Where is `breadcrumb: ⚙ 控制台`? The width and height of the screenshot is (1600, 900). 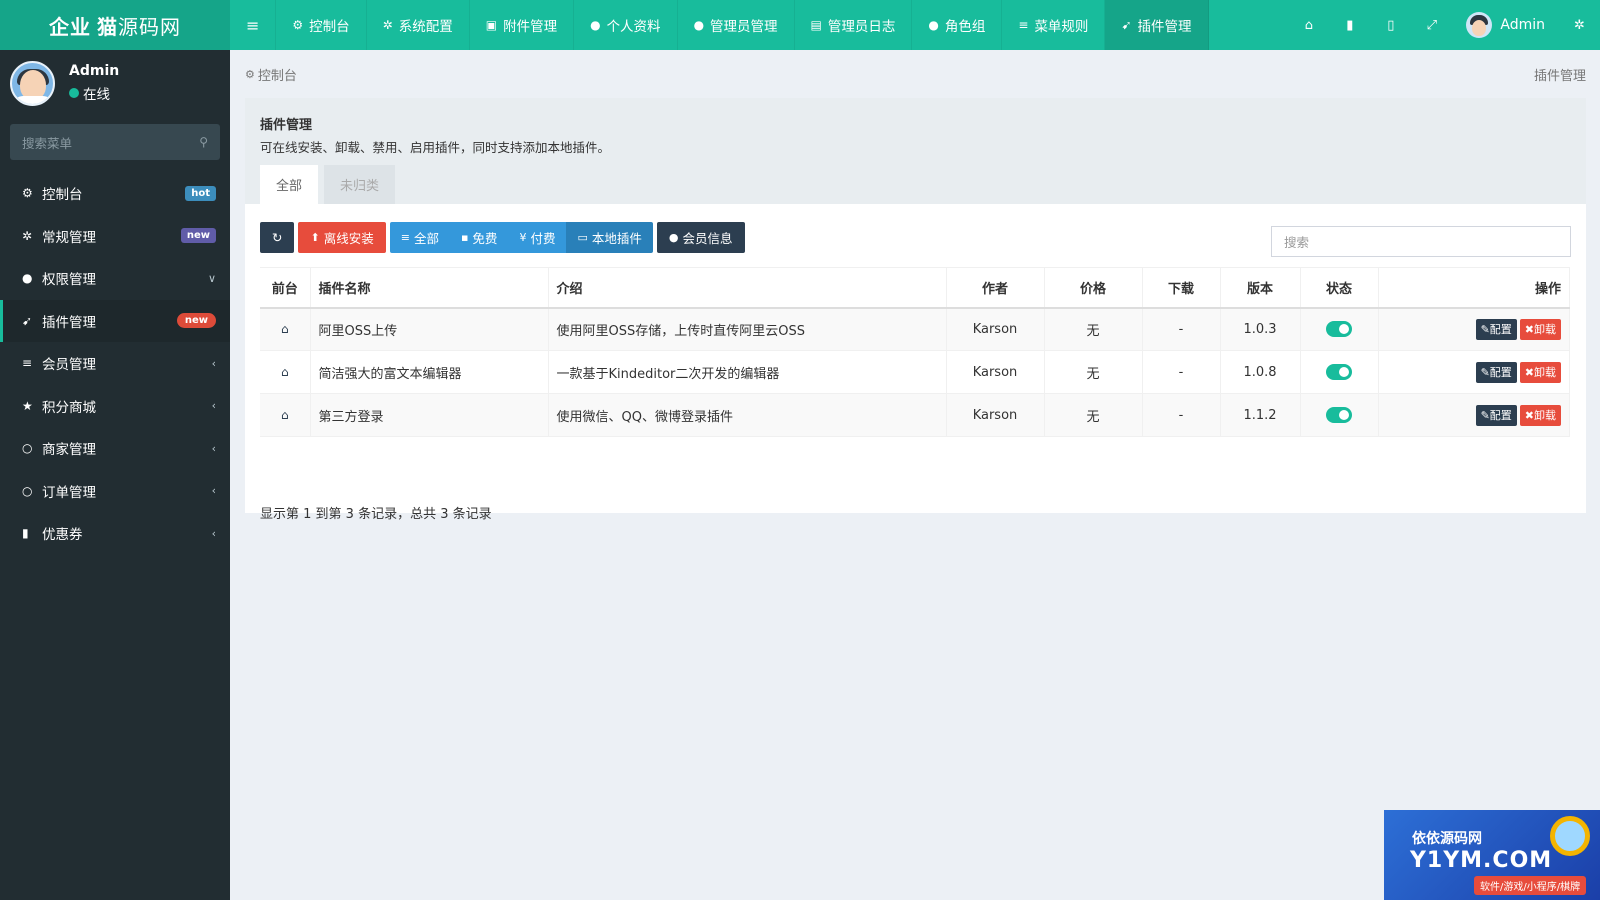
breadcrumb: ⚙ 控制台 is located at coordinates (271, 74).